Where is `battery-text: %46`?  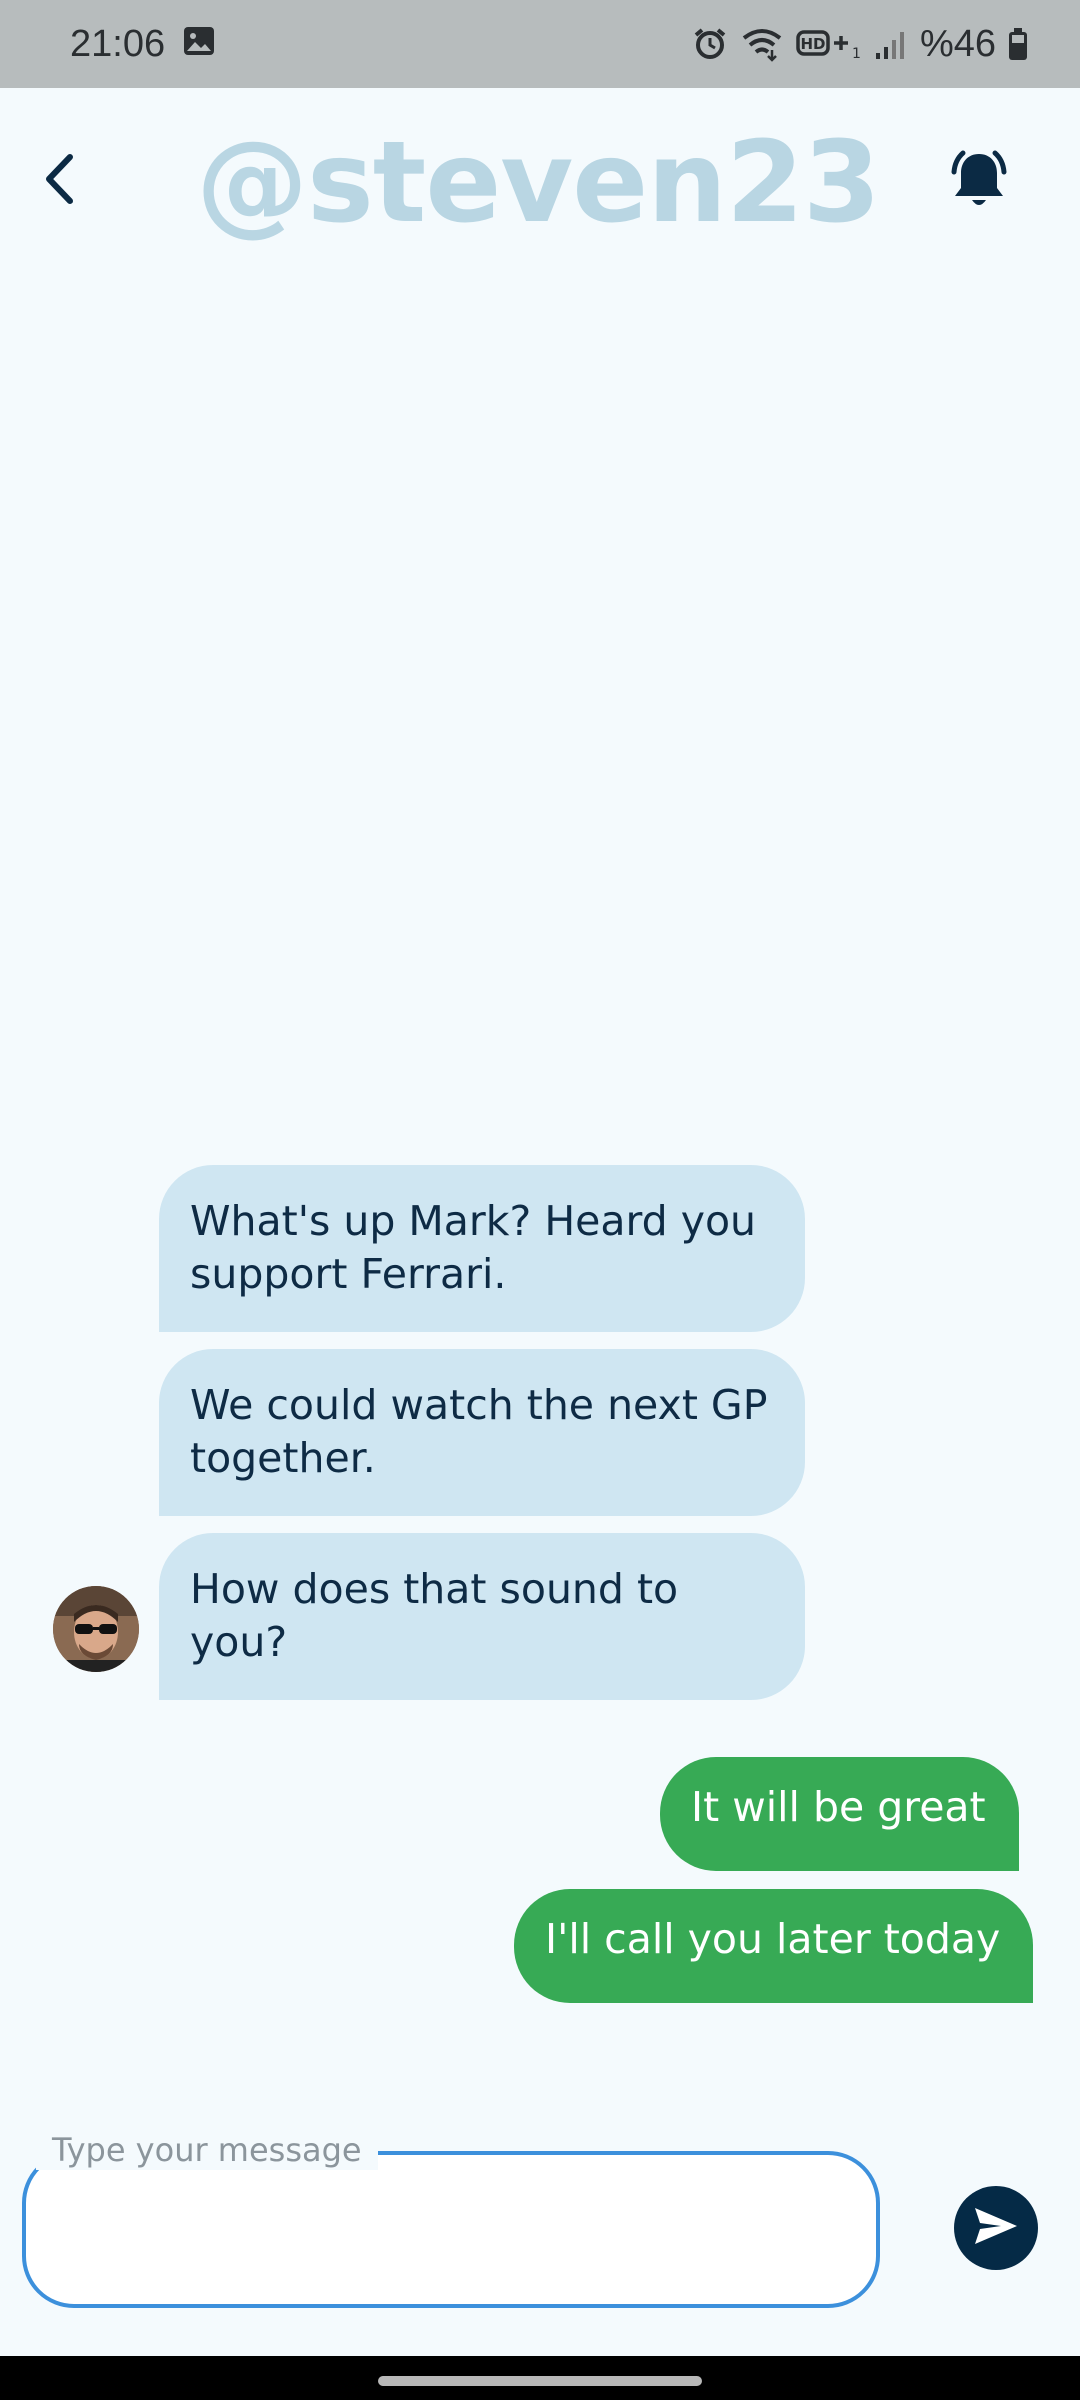 battery-text: %46 is located at coordinates (957, 43).